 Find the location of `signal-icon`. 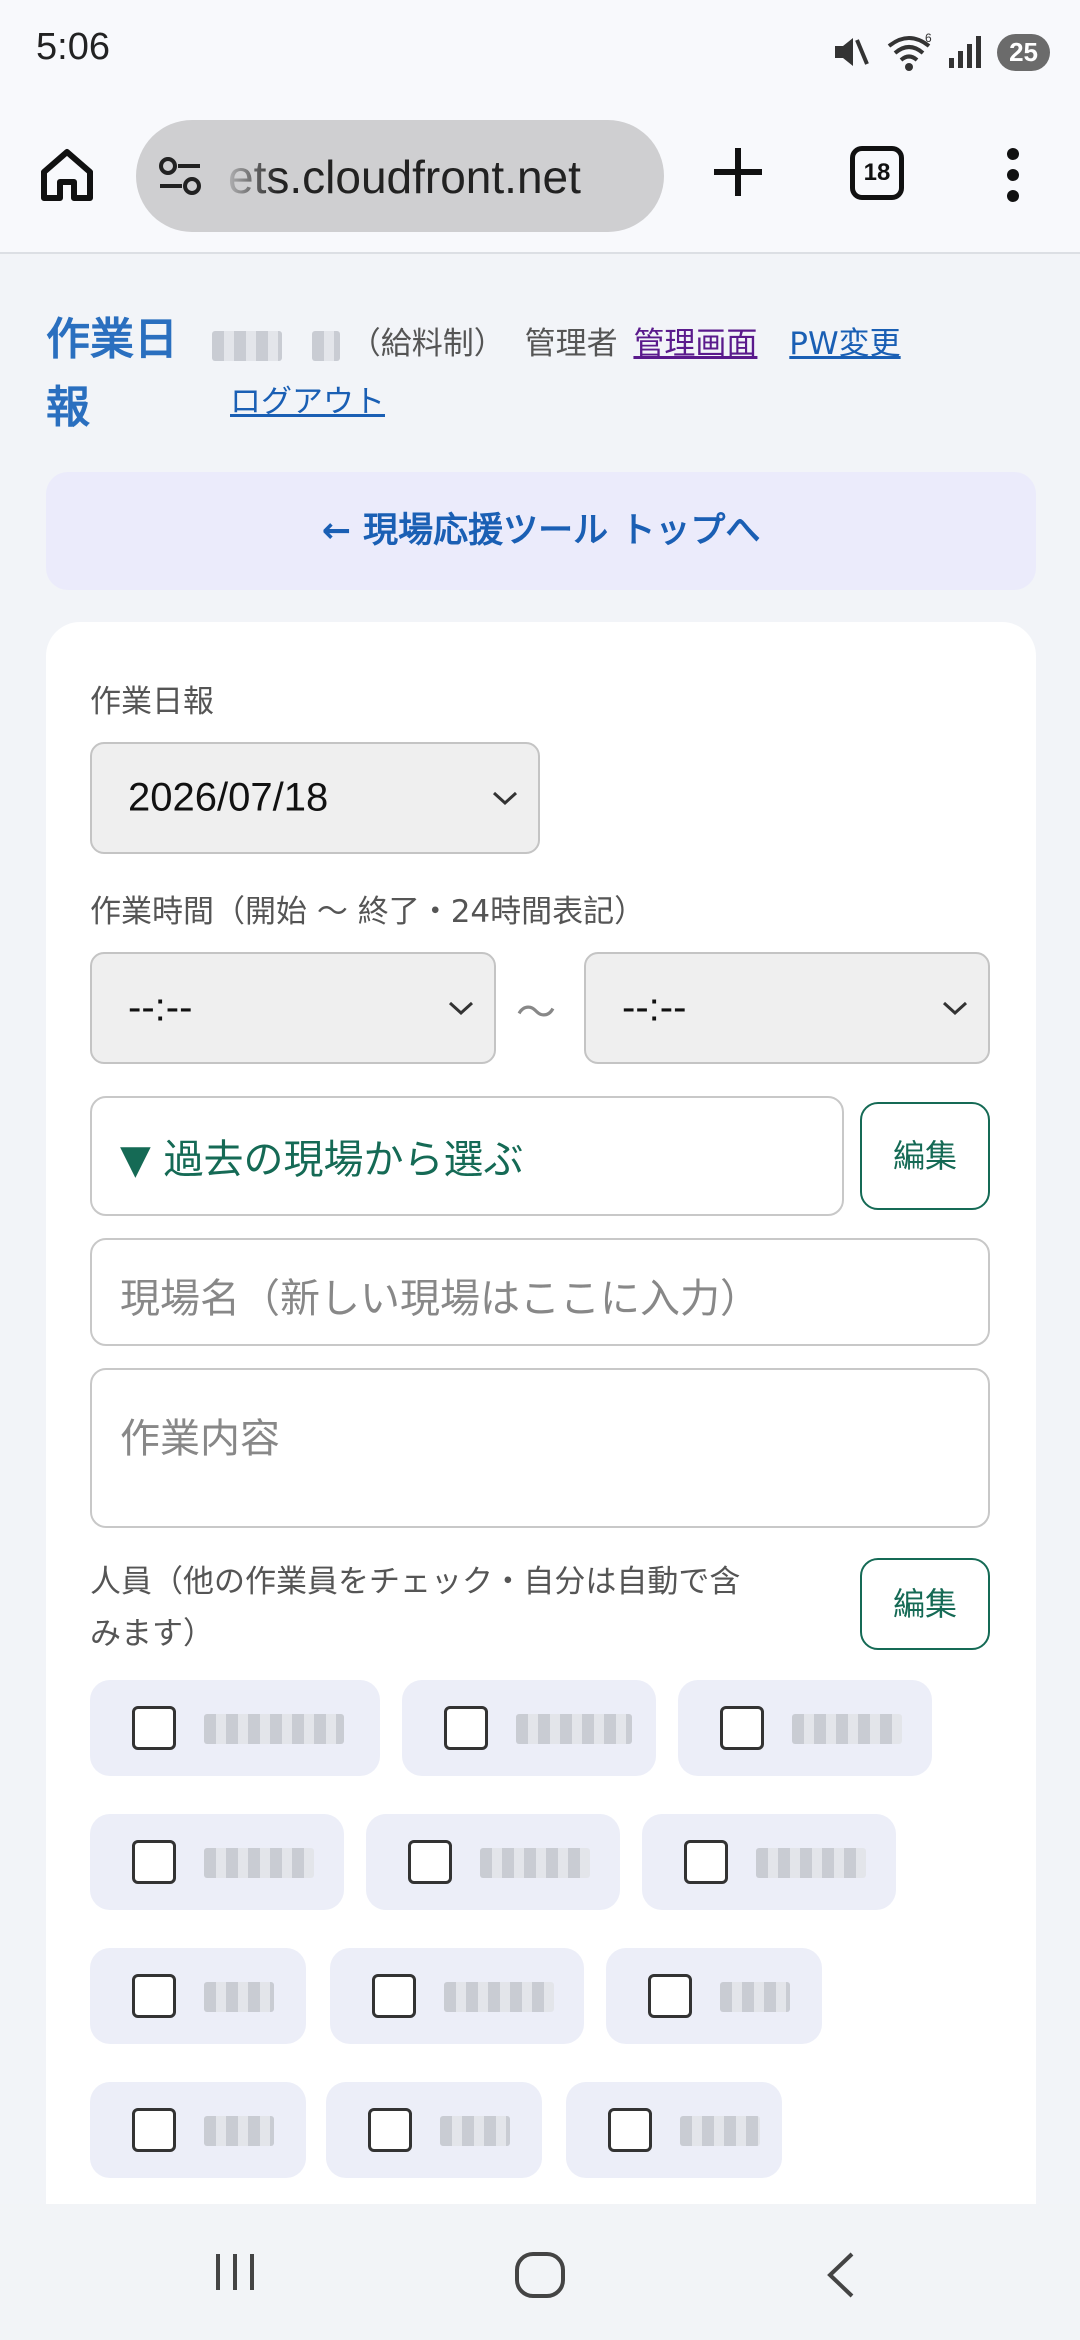

signal-icon is located at coordinates (965, 52).